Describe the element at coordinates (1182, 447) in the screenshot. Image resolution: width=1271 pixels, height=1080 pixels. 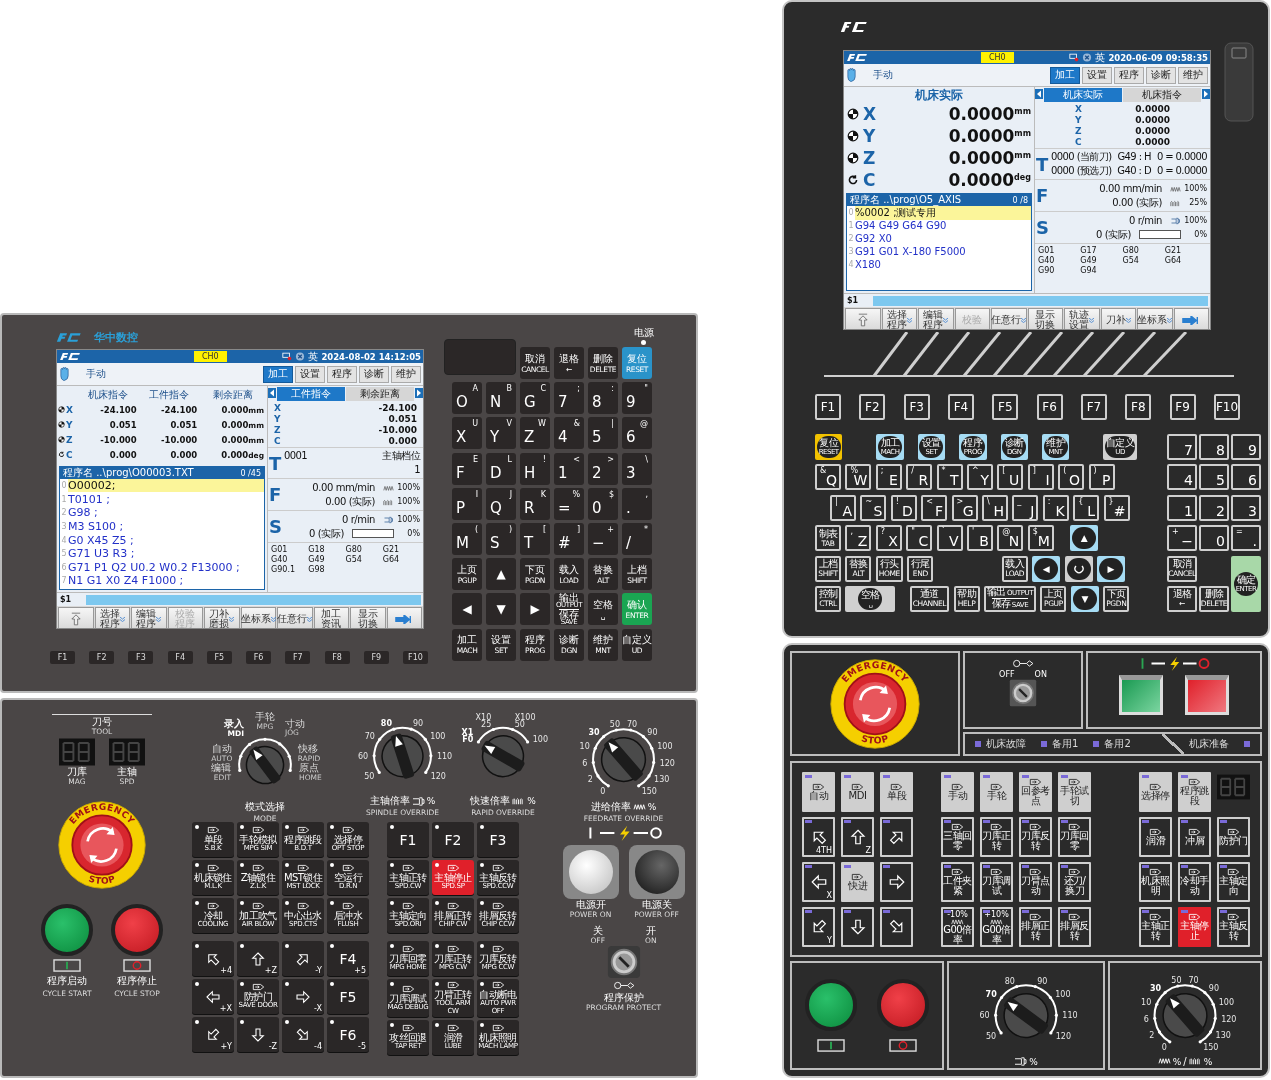
I see `keyboard-key: 7` at that location.